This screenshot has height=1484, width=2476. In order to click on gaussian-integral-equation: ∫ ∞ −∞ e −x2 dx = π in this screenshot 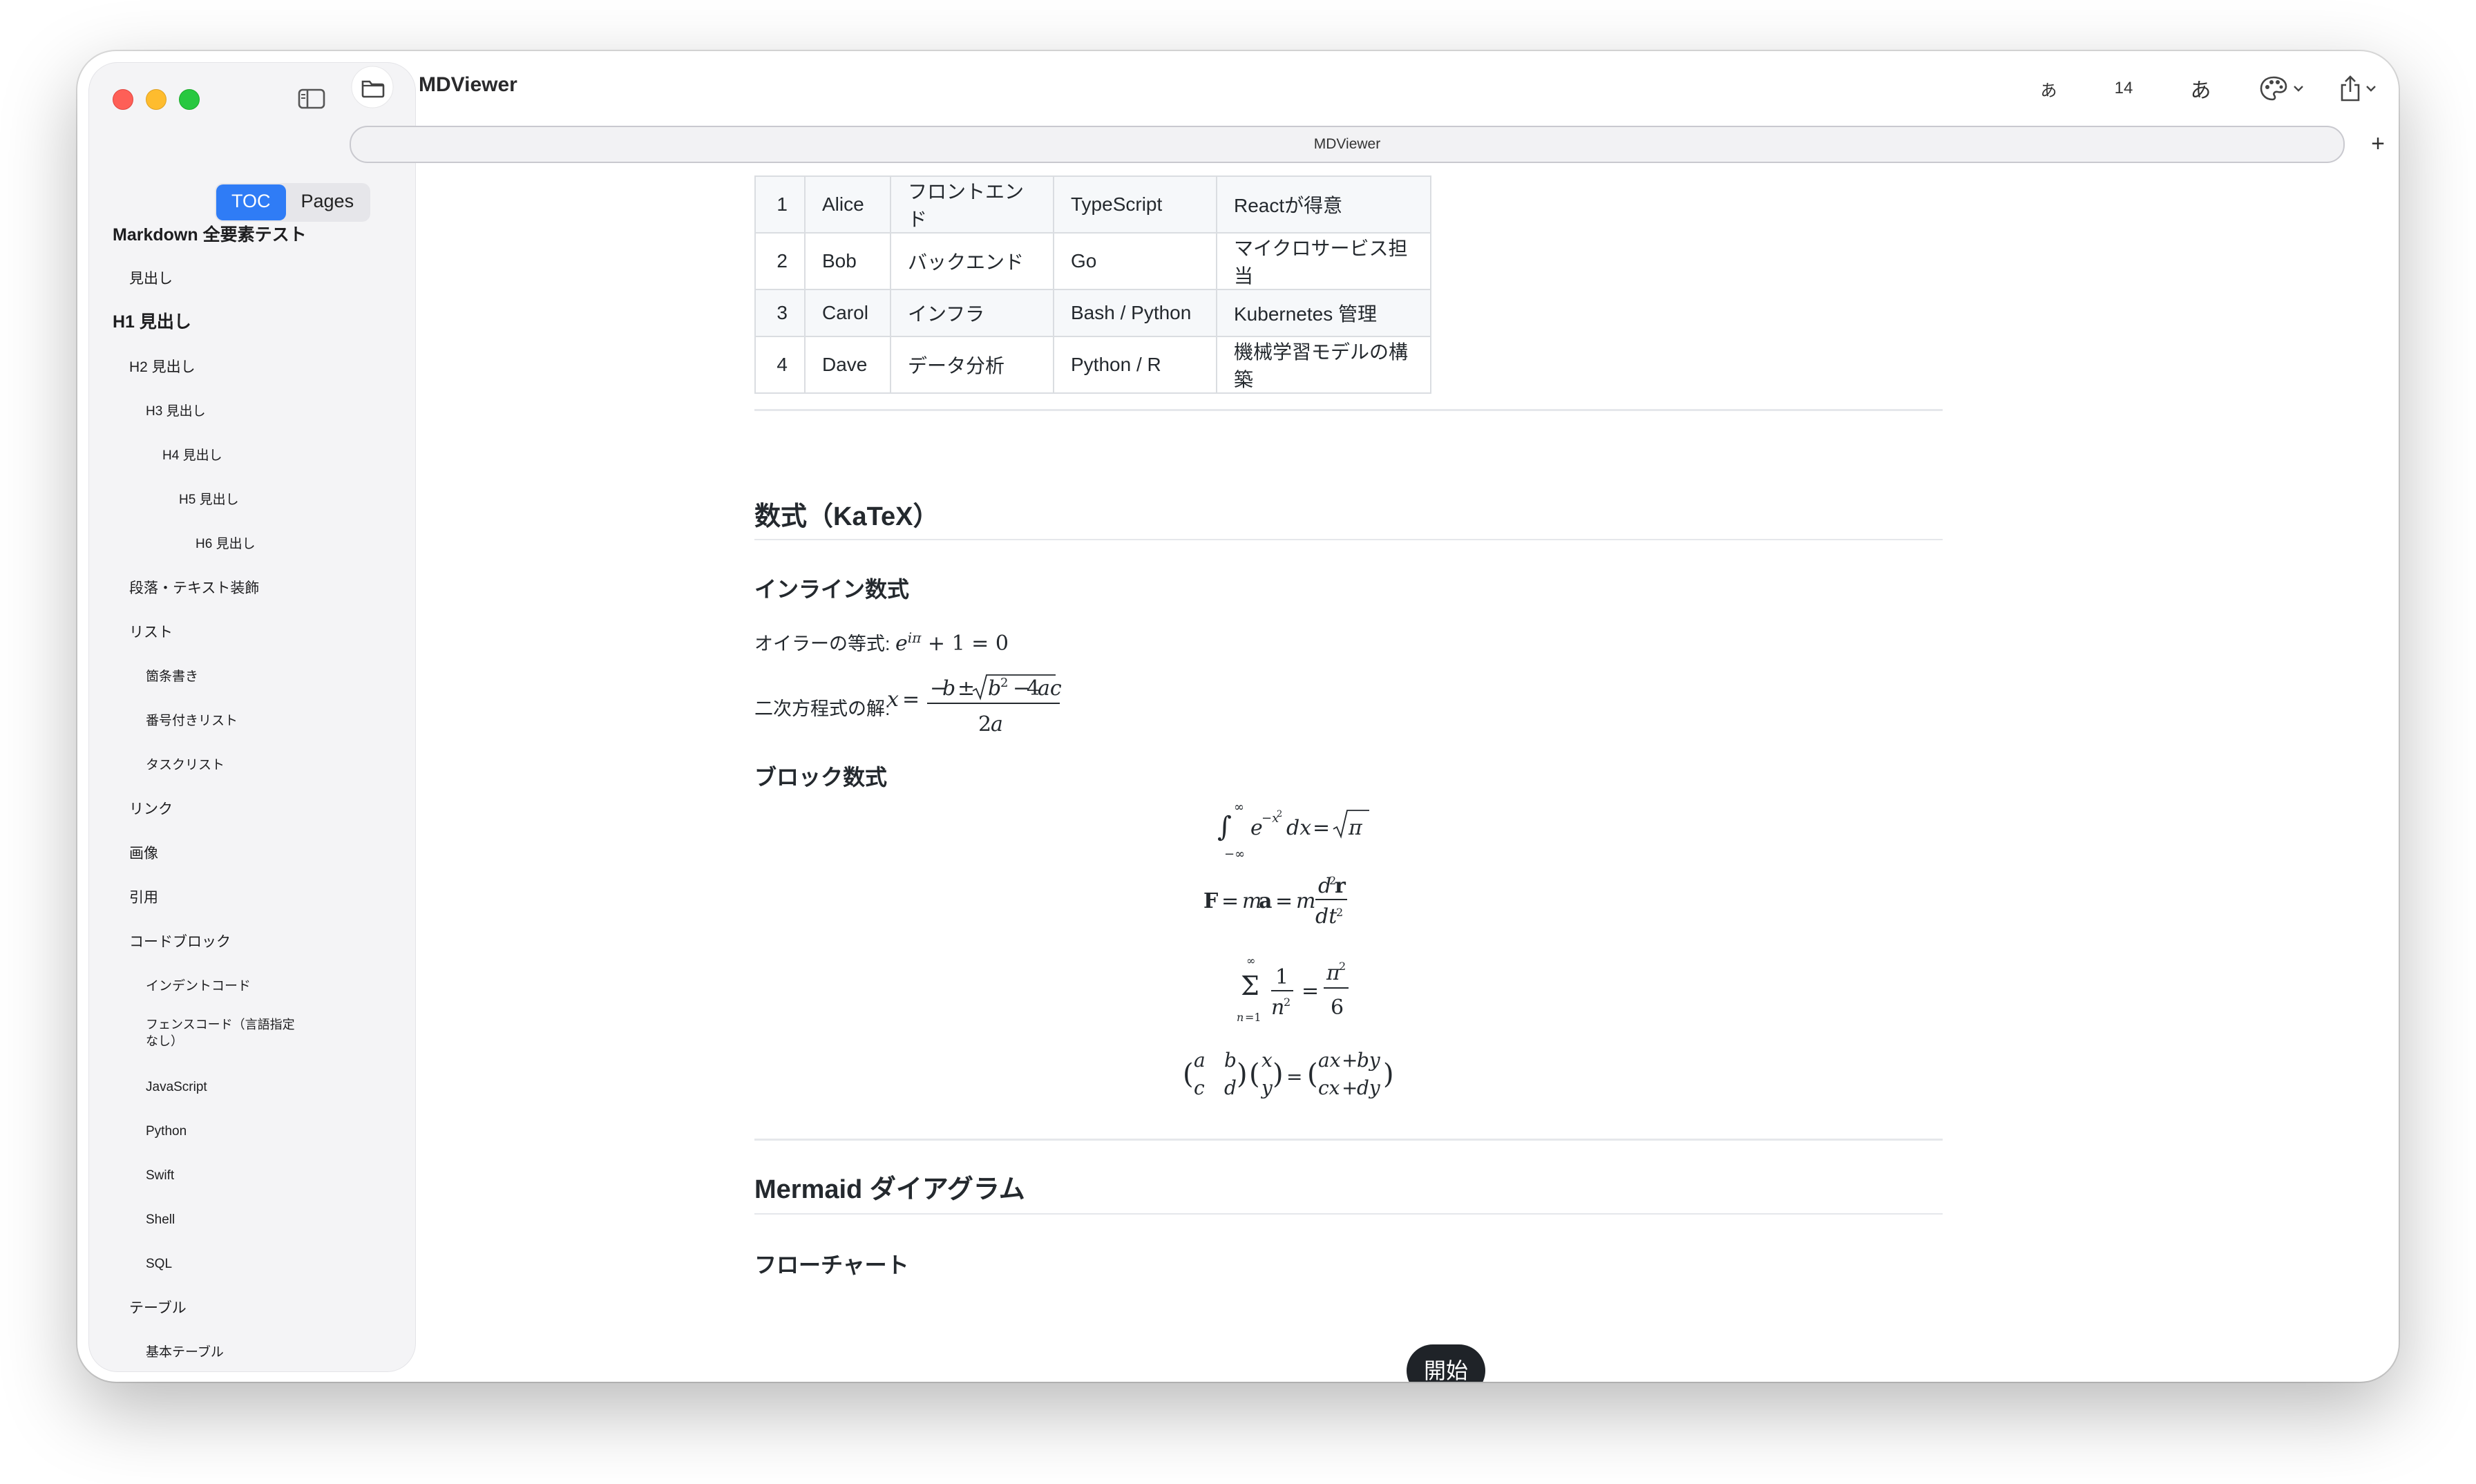, I will do `click(1293, 829)`.